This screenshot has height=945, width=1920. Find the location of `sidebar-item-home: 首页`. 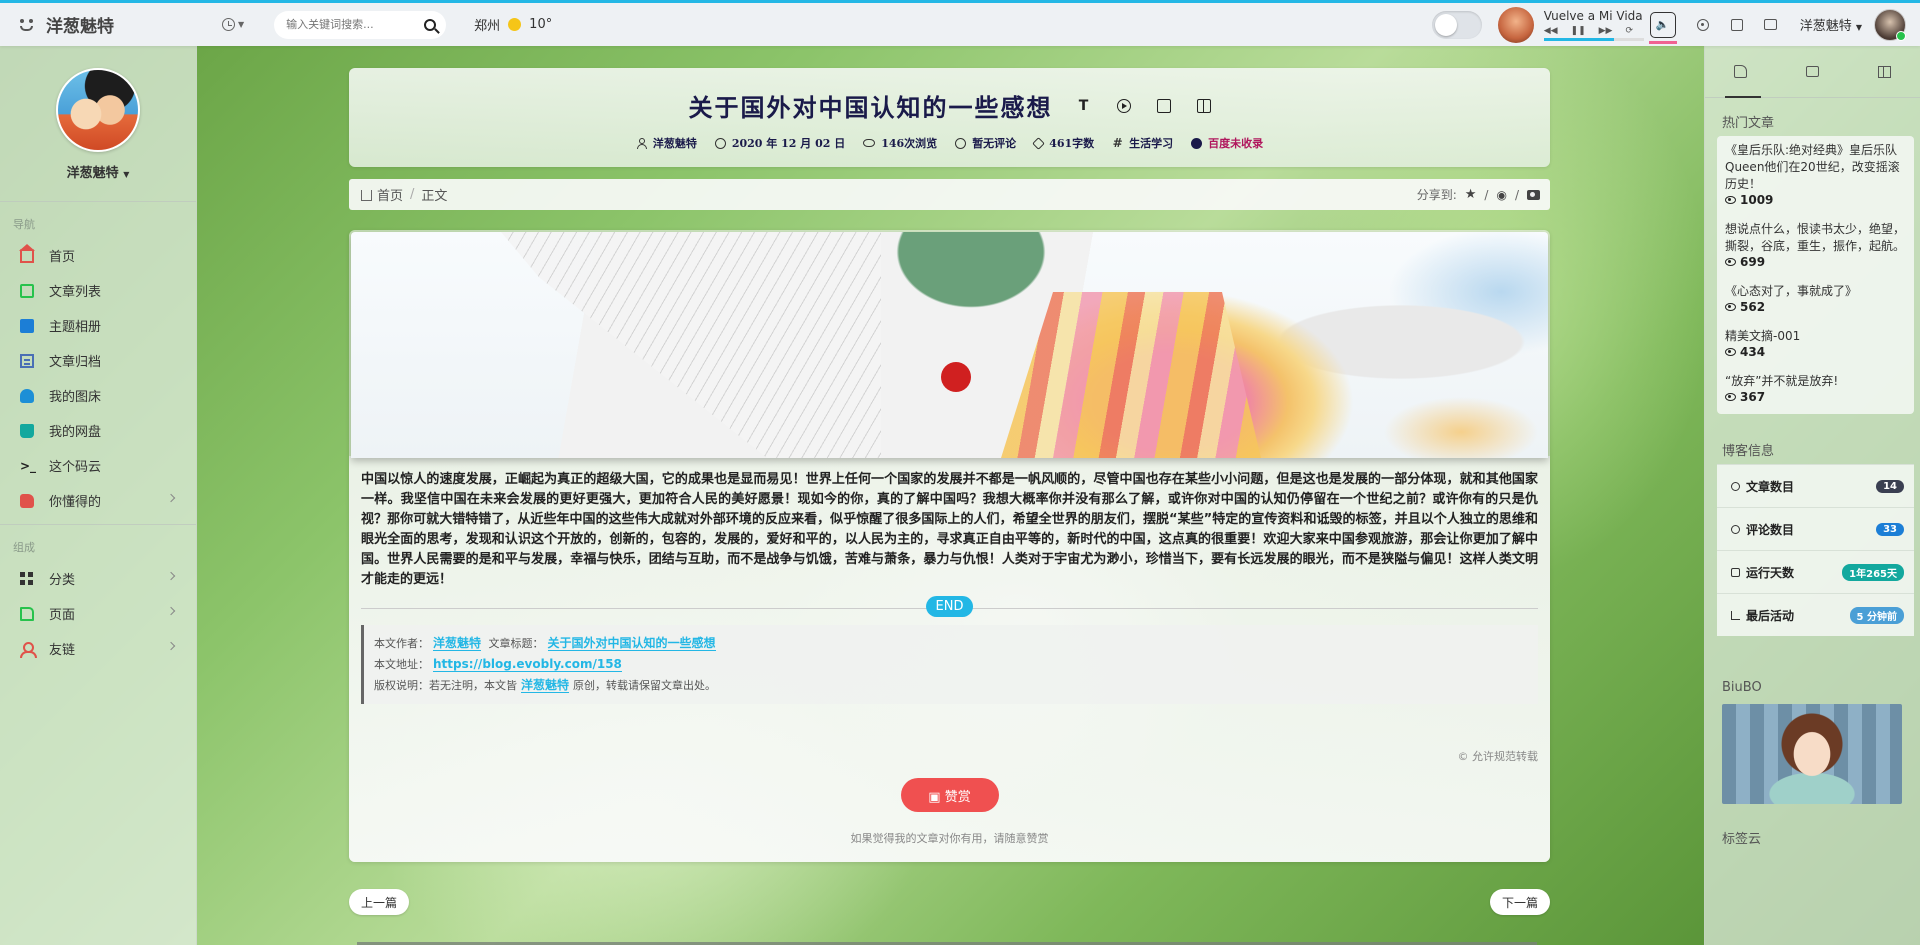

sidebar-item-home: 首页 is located at coordinates (98, 255).